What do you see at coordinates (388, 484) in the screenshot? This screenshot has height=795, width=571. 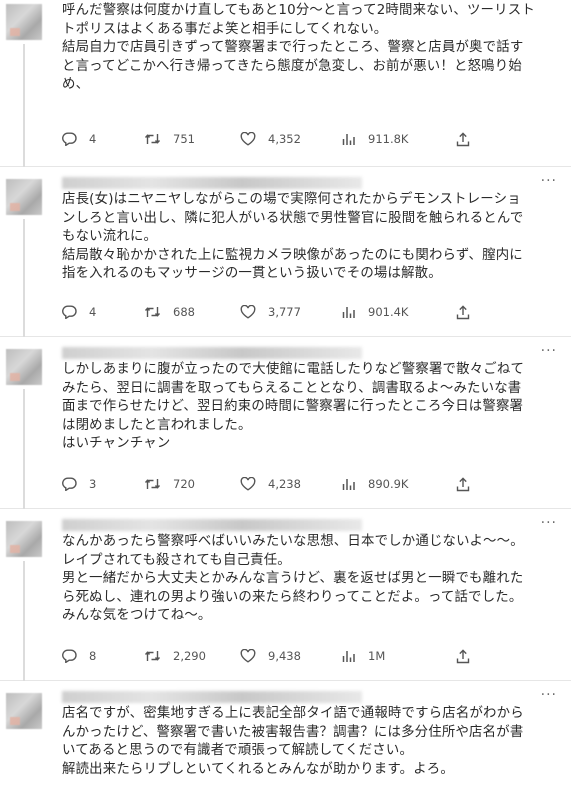 I see `views-count: 890.9K` at bounding box center [388, 484].